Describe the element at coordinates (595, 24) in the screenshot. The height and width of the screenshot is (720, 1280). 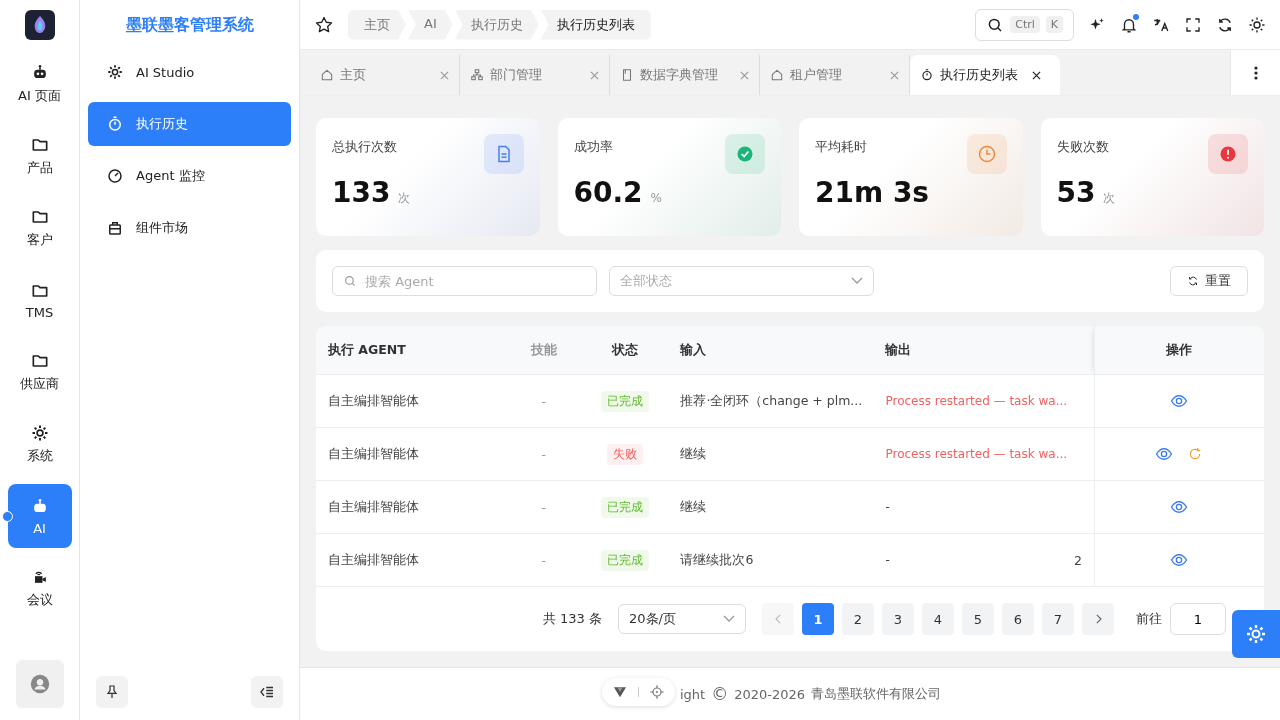
I see `breadcrumb-item: 执行历史列表` at that location.